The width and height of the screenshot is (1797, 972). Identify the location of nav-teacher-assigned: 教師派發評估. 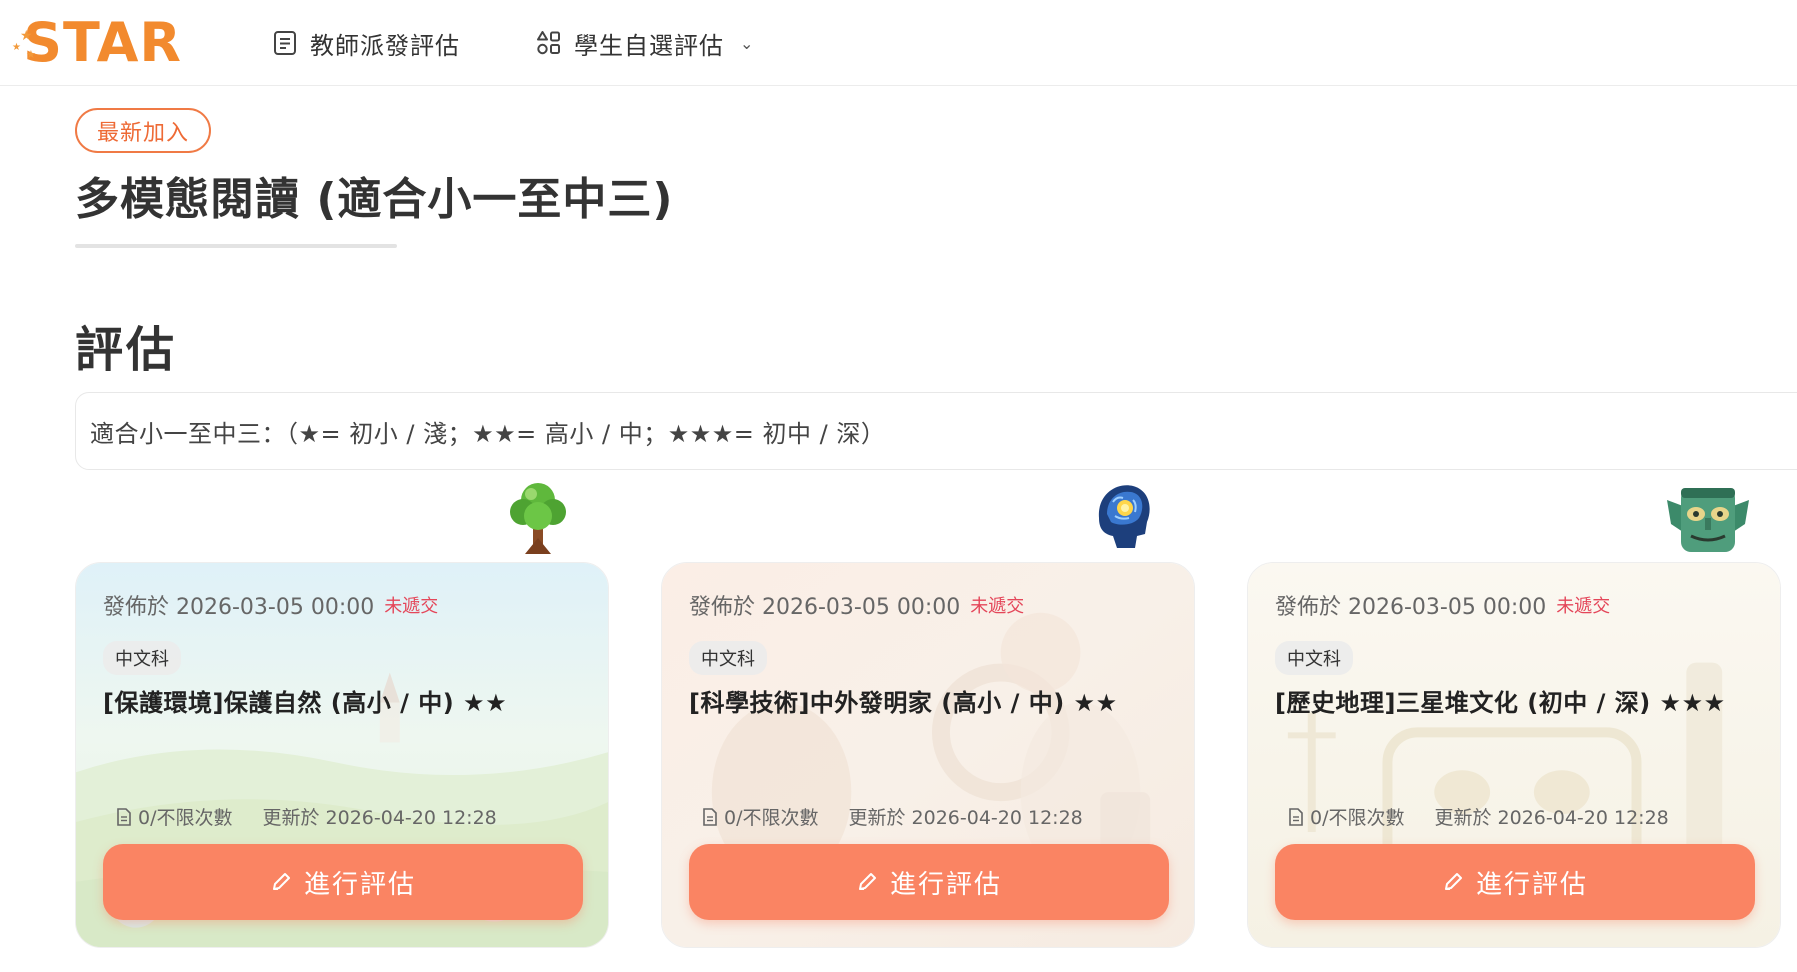
(366, 43).